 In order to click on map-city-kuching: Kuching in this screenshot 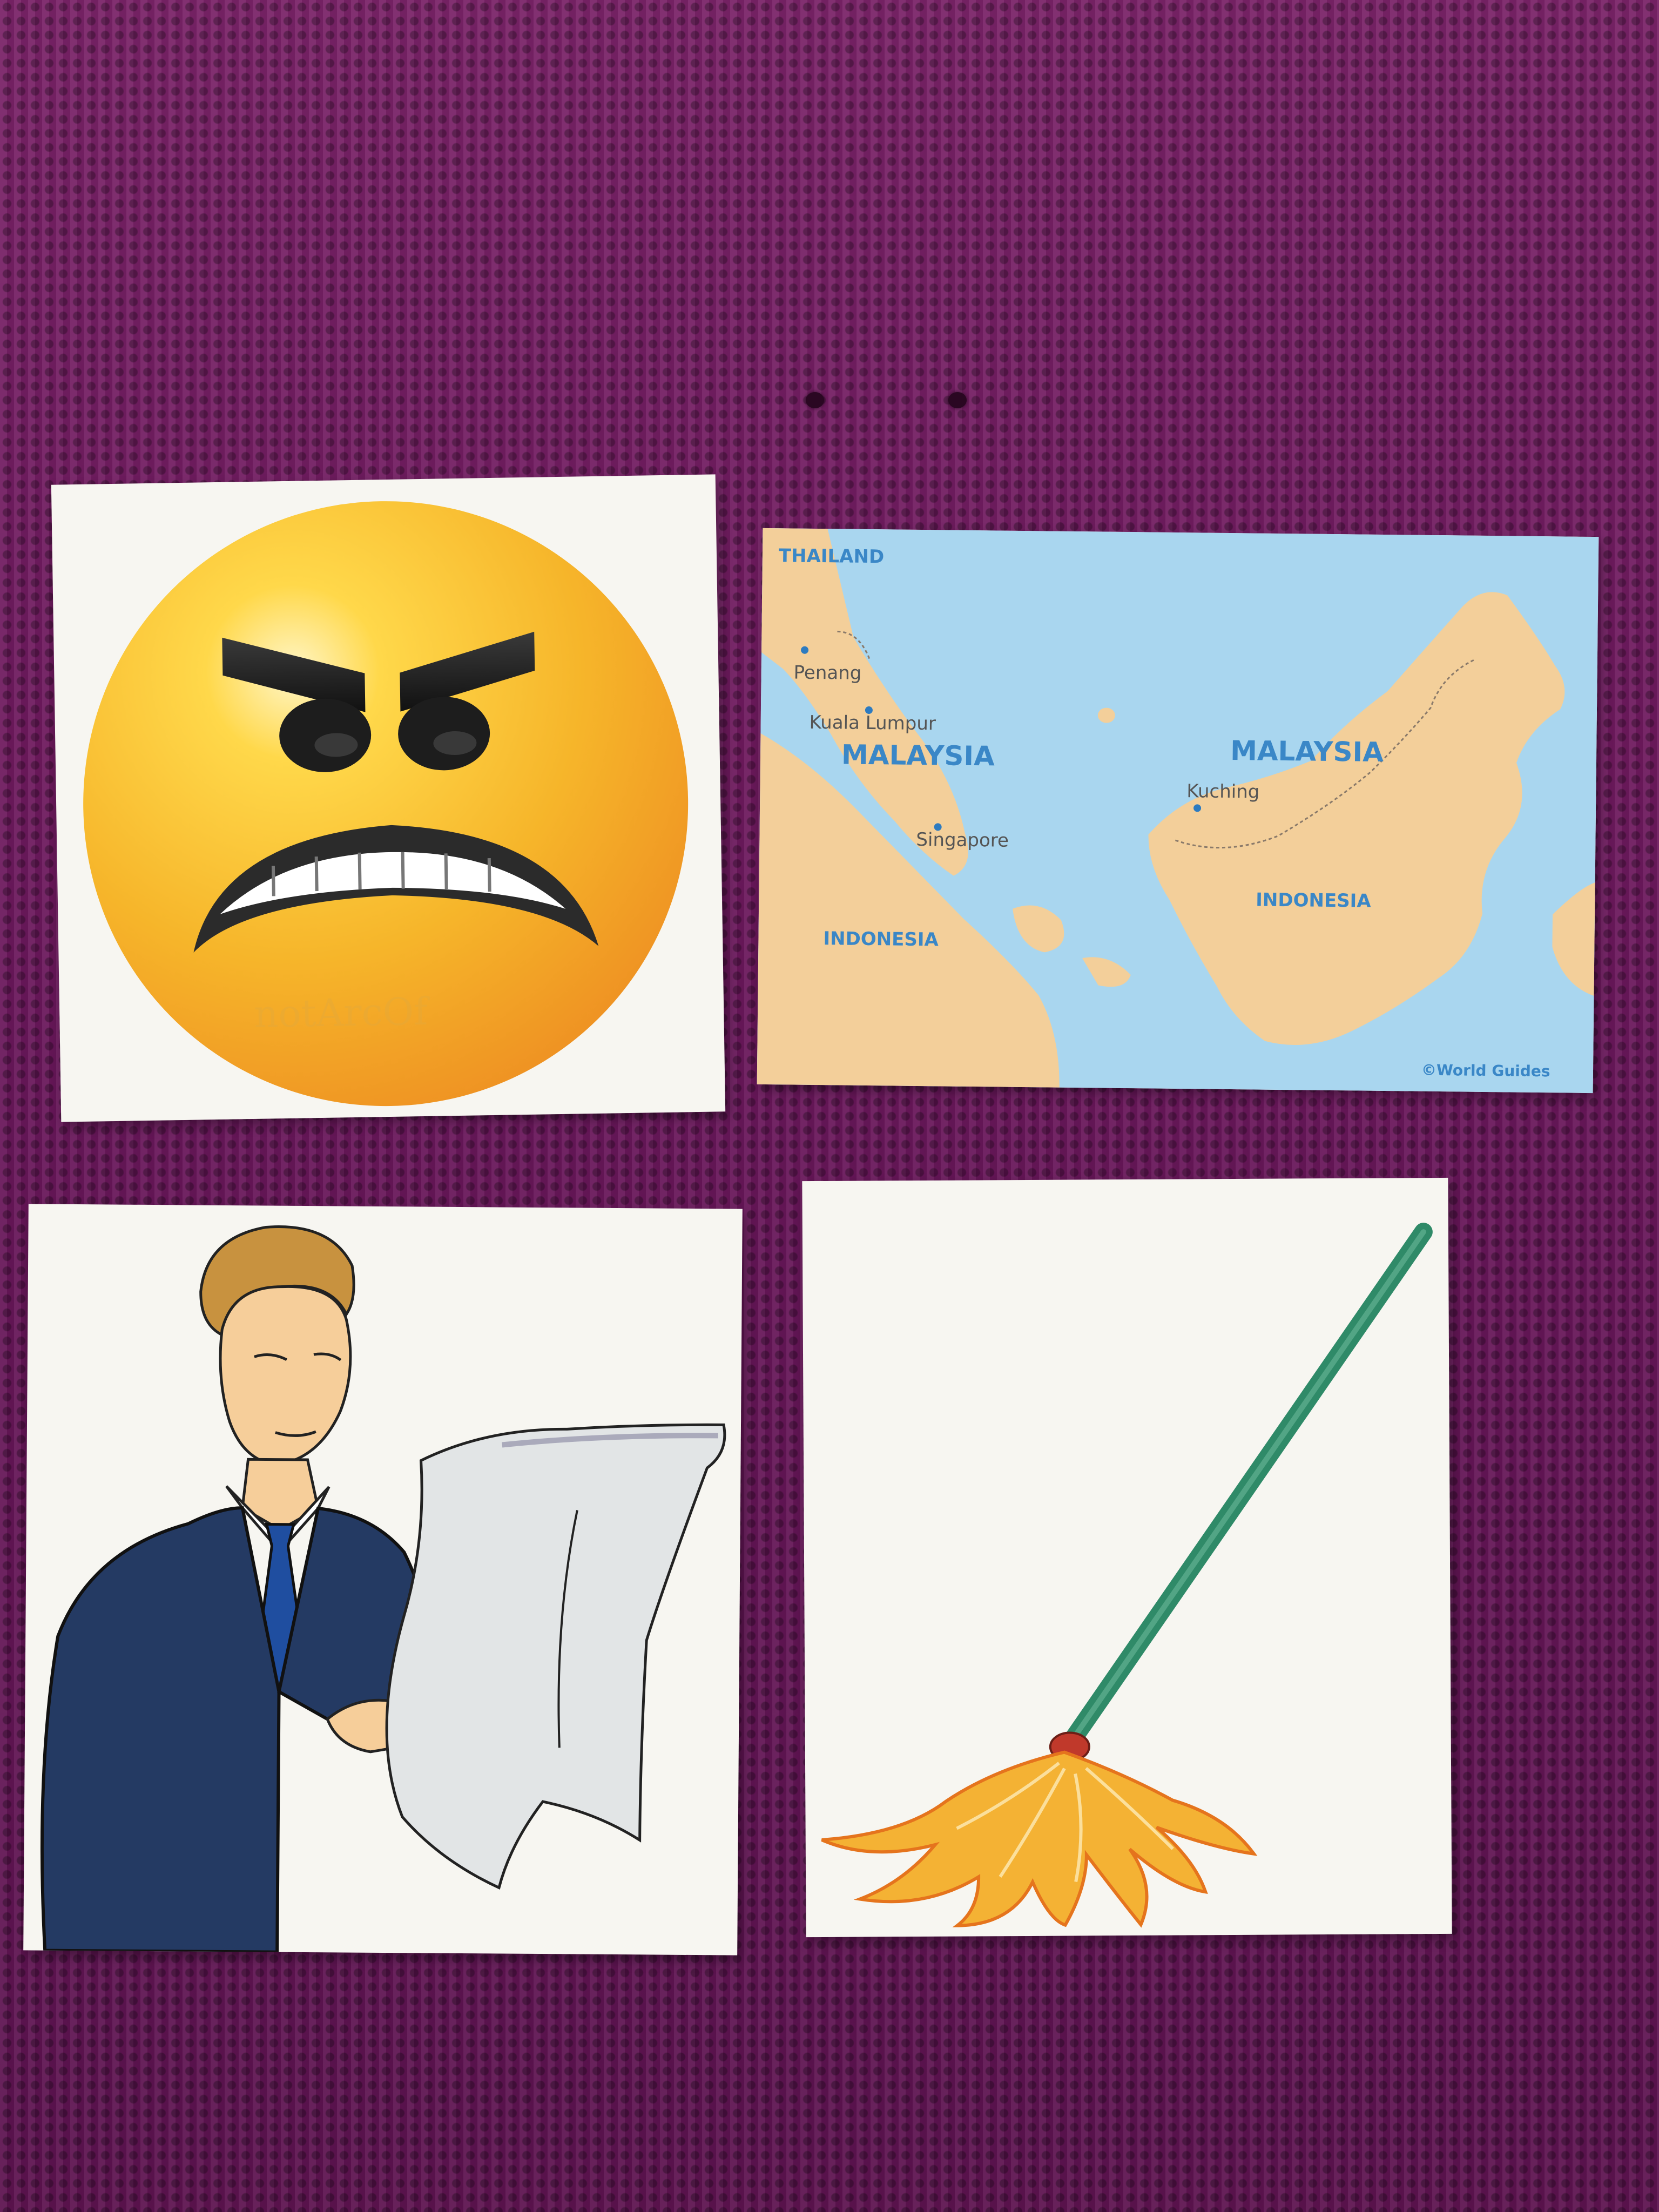, I will do `click(1222, 791)`.